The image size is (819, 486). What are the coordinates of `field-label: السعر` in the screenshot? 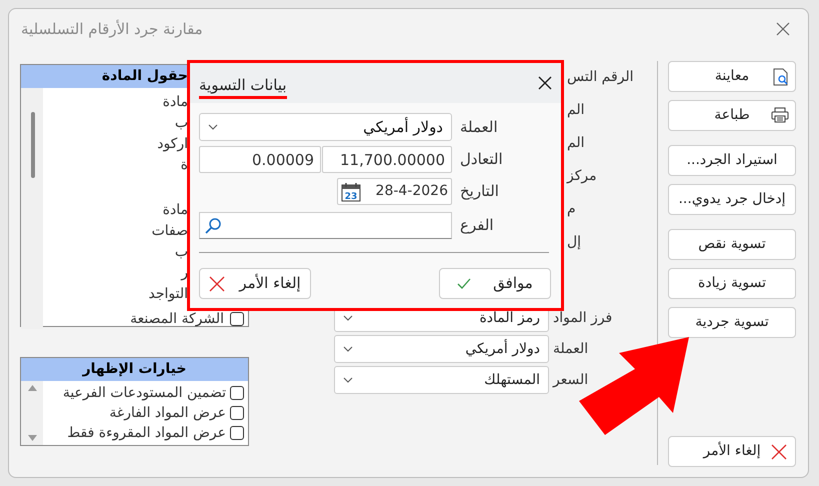 It's located at (570, 380).